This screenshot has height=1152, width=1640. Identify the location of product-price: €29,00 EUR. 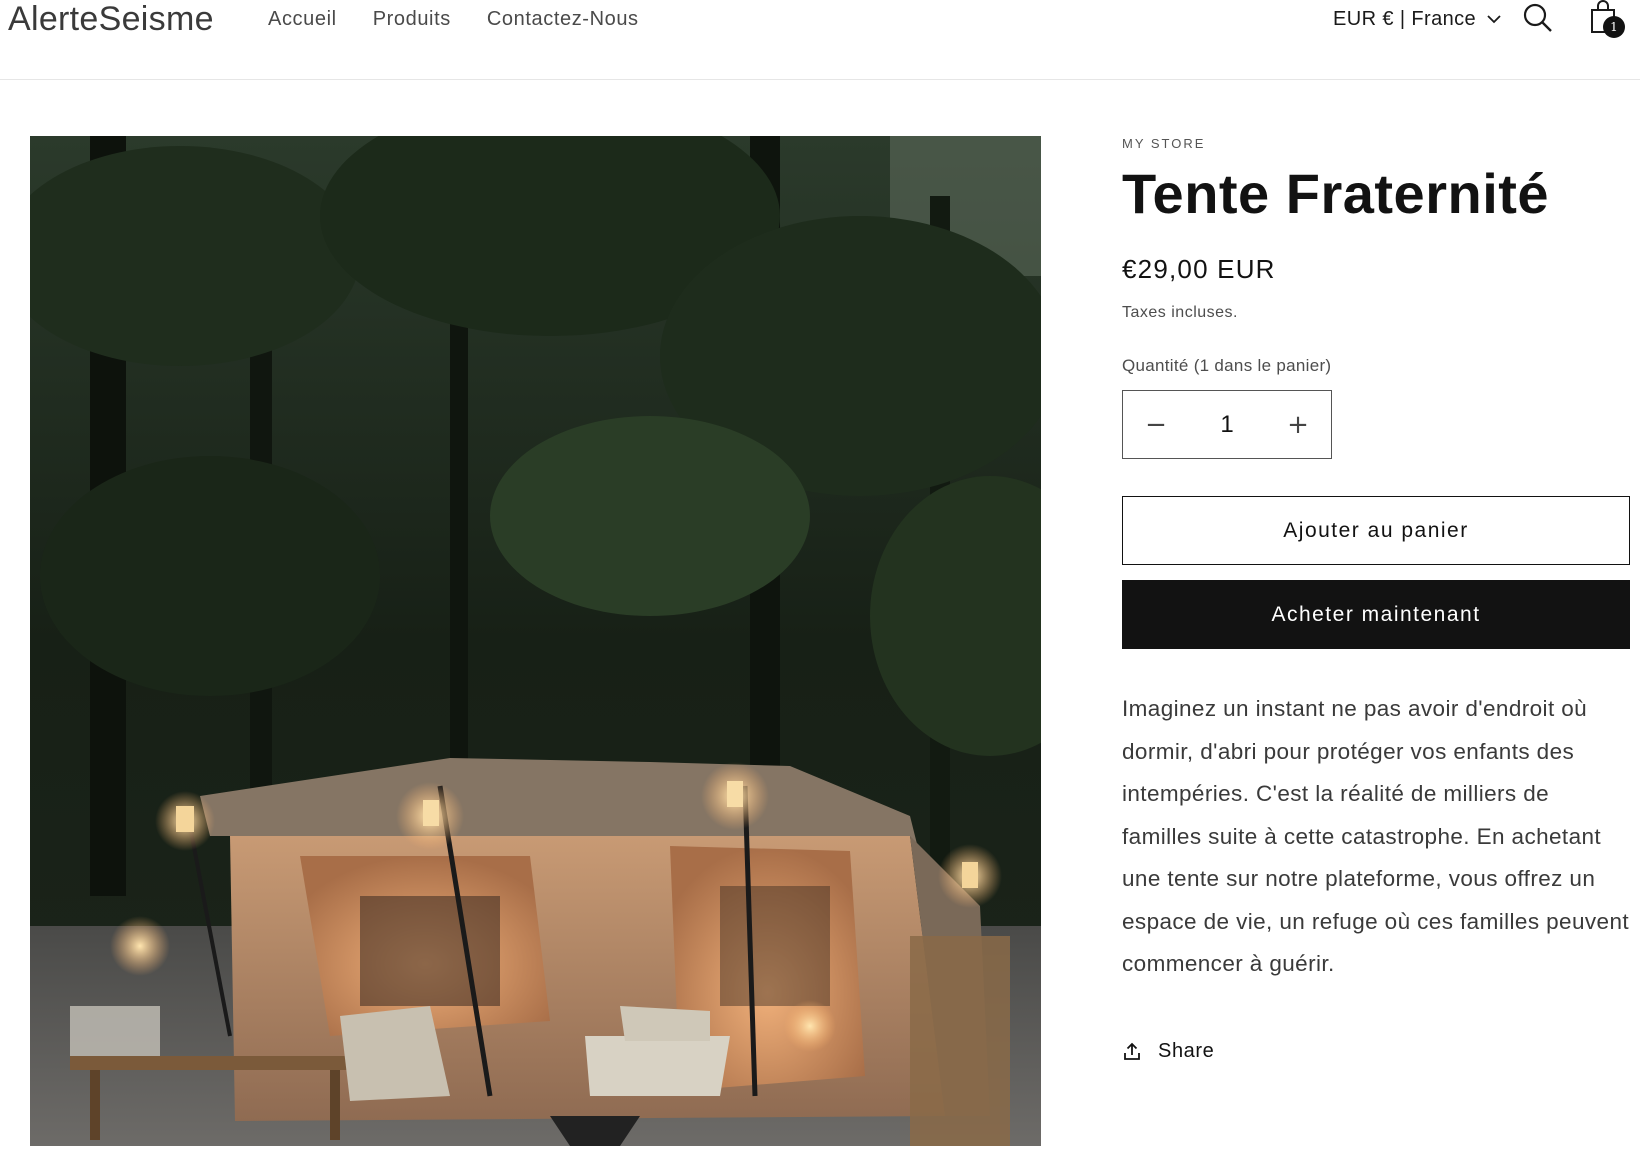
(1199, 269).